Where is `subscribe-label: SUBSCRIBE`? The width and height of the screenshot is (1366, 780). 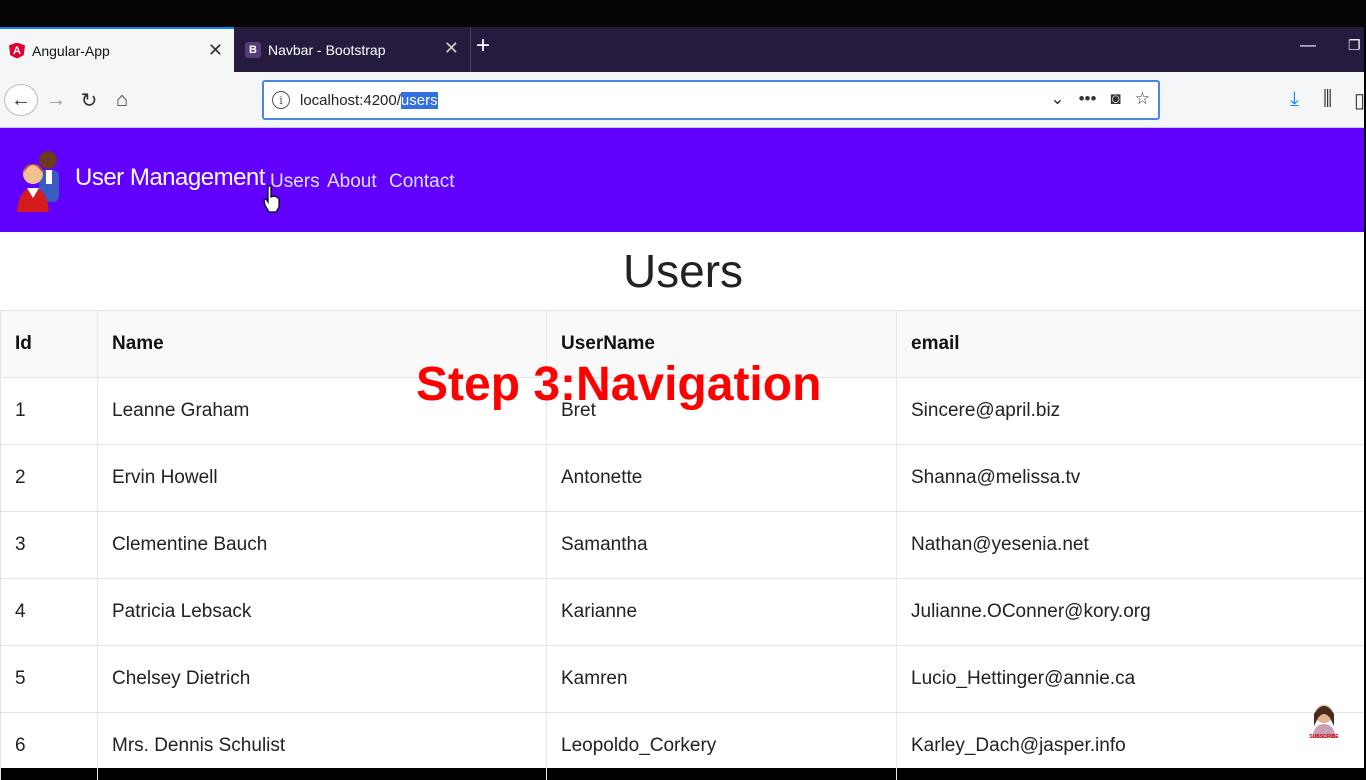
subscribe-label: SUBSCRIBE is located at coordinates (1324, 737).